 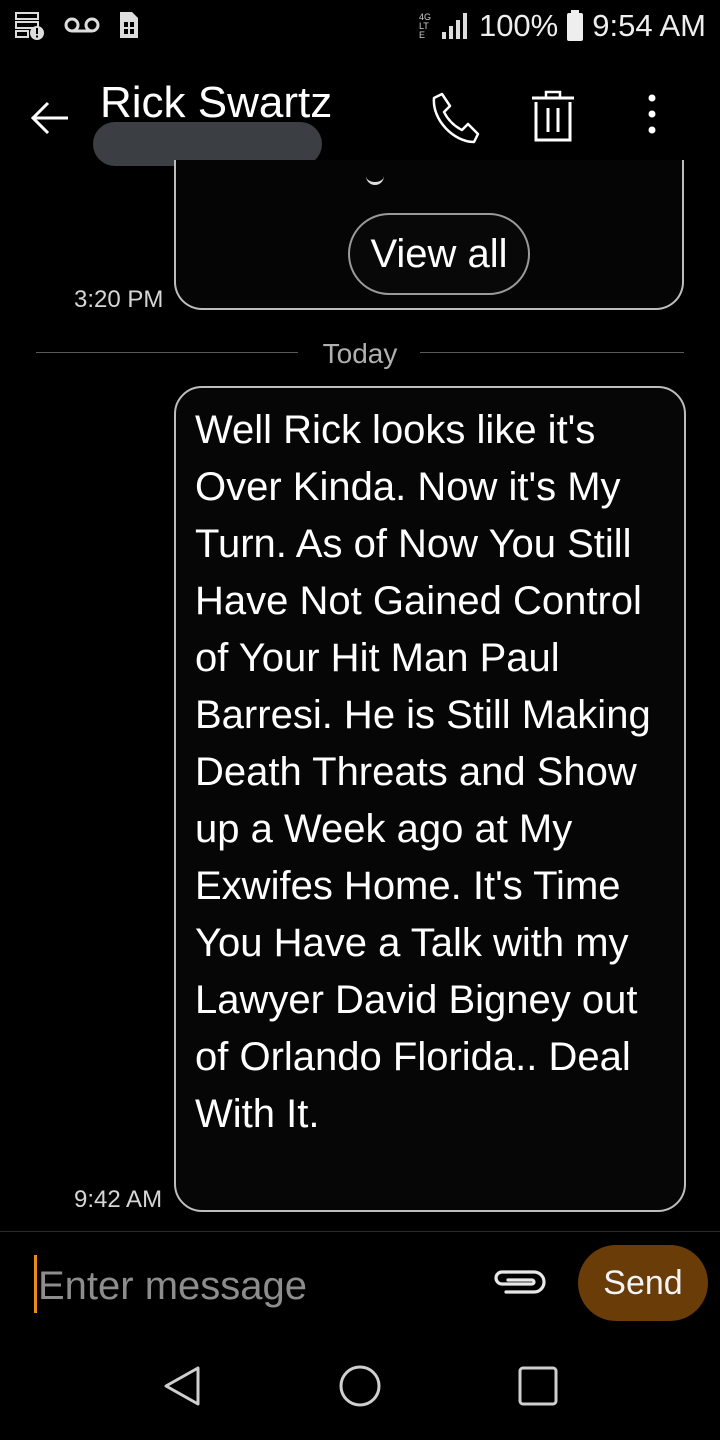 What do you see at coordinates (50, 118) in the screenshot?
I see `back-arrow-icon` at bounding box center [50, 118].